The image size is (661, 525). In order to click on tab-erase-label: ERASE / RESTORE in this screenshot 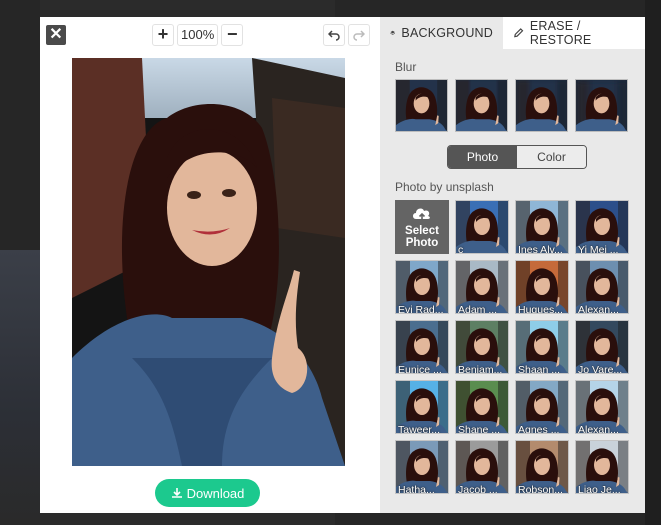, I will do `click(560, 33)`.